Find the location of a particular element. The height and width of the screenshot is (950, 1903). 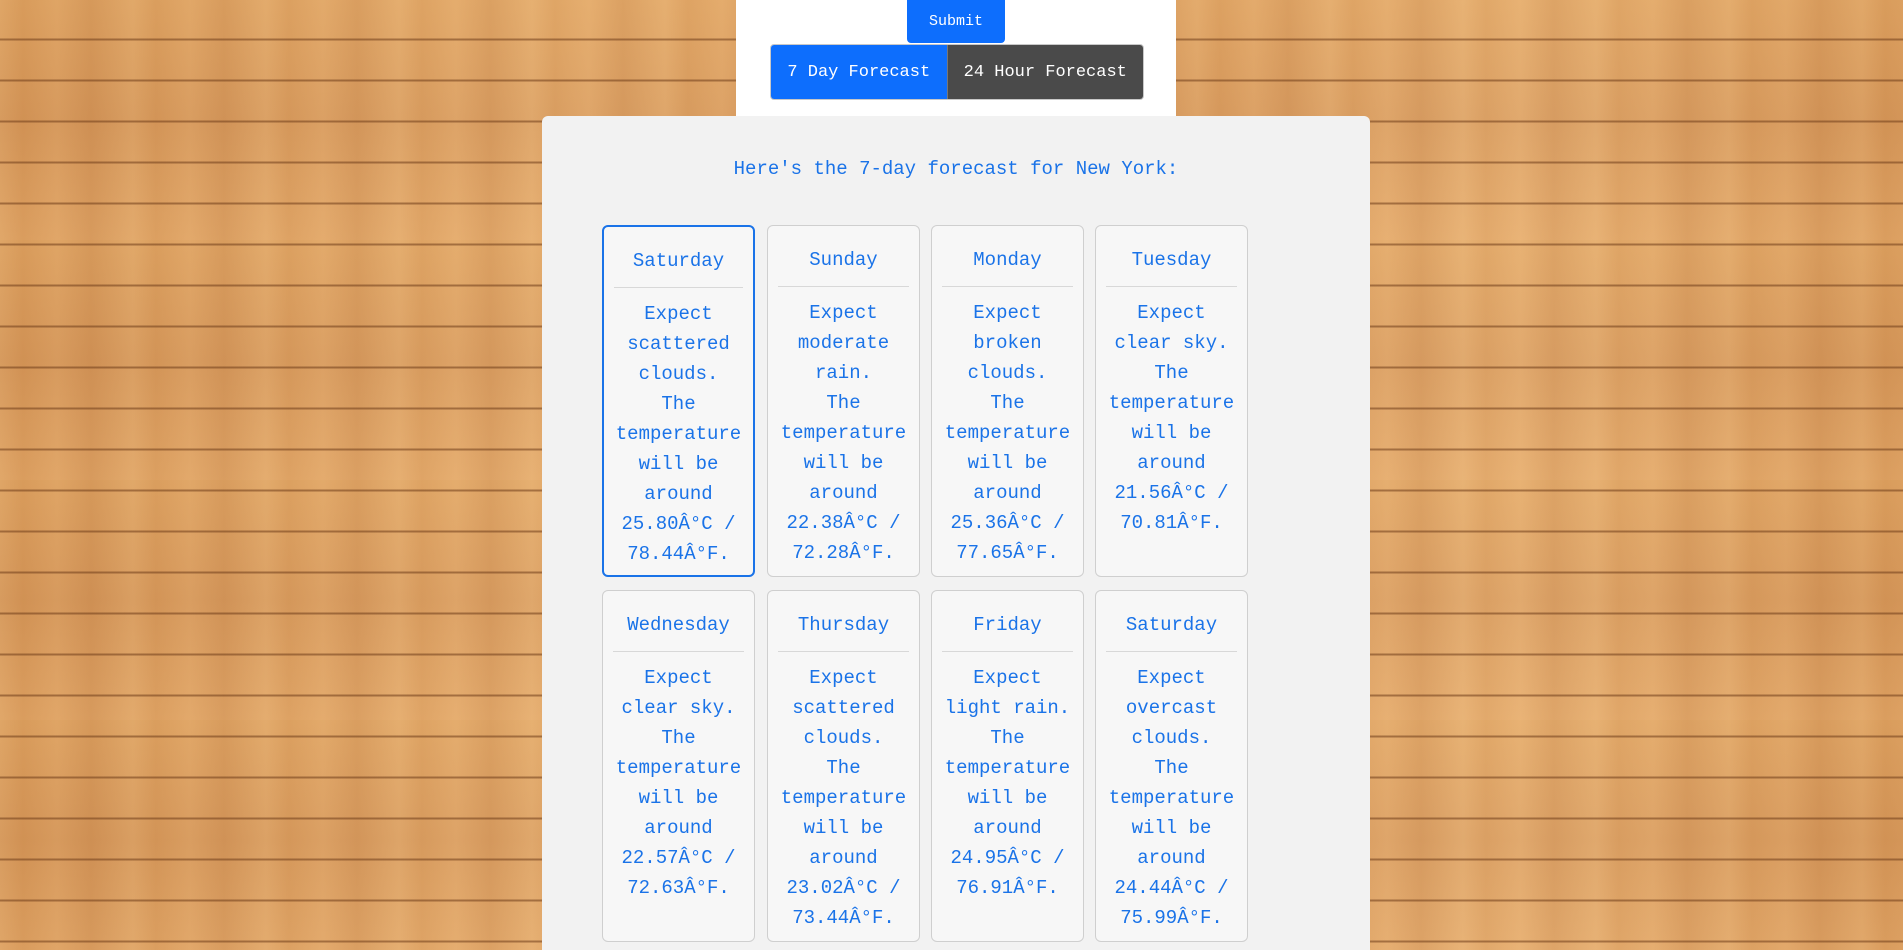

card-day-label: Friday is located at coordinates (1007, 621).